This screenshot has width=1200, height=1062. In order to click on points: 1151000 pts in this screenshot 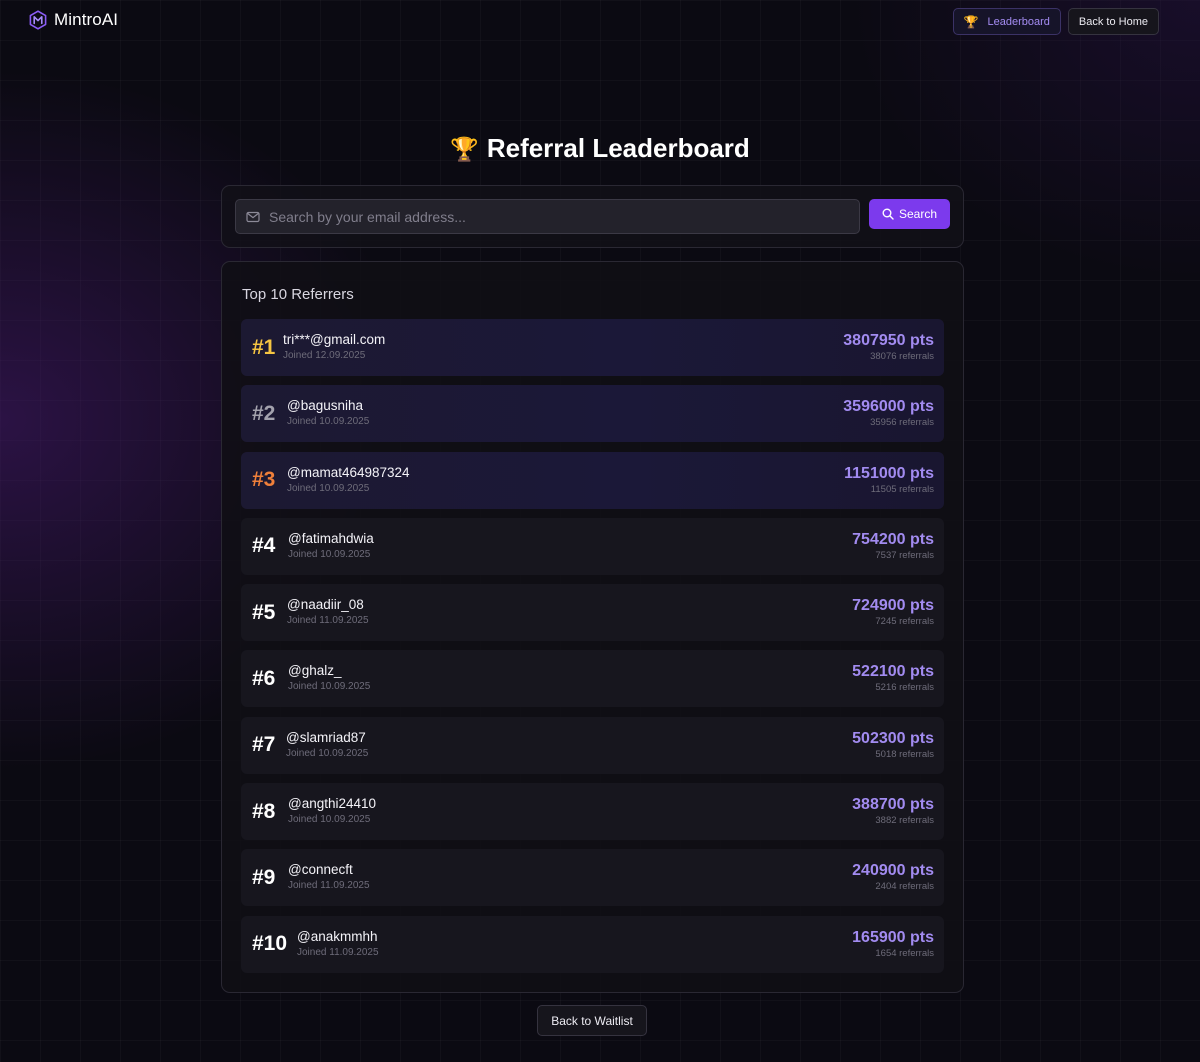, I will do `click(889, 473)`.